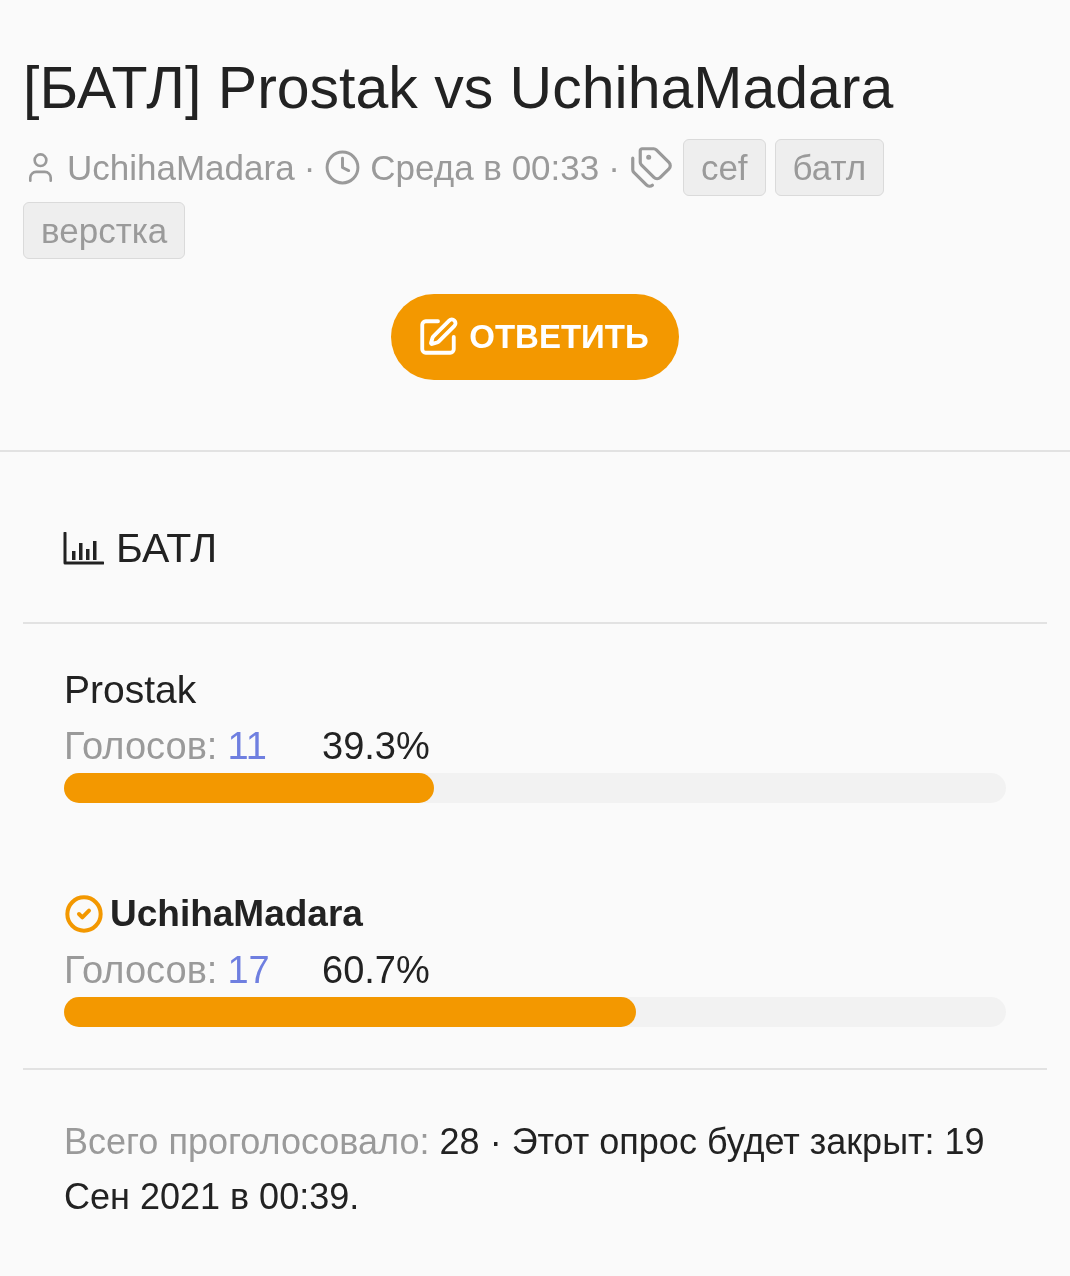 The image size is (1070, 1276). Describe the element at coordinates (376, 746) in the screenshot. I see `vote-percent: 39.3%` at that location.